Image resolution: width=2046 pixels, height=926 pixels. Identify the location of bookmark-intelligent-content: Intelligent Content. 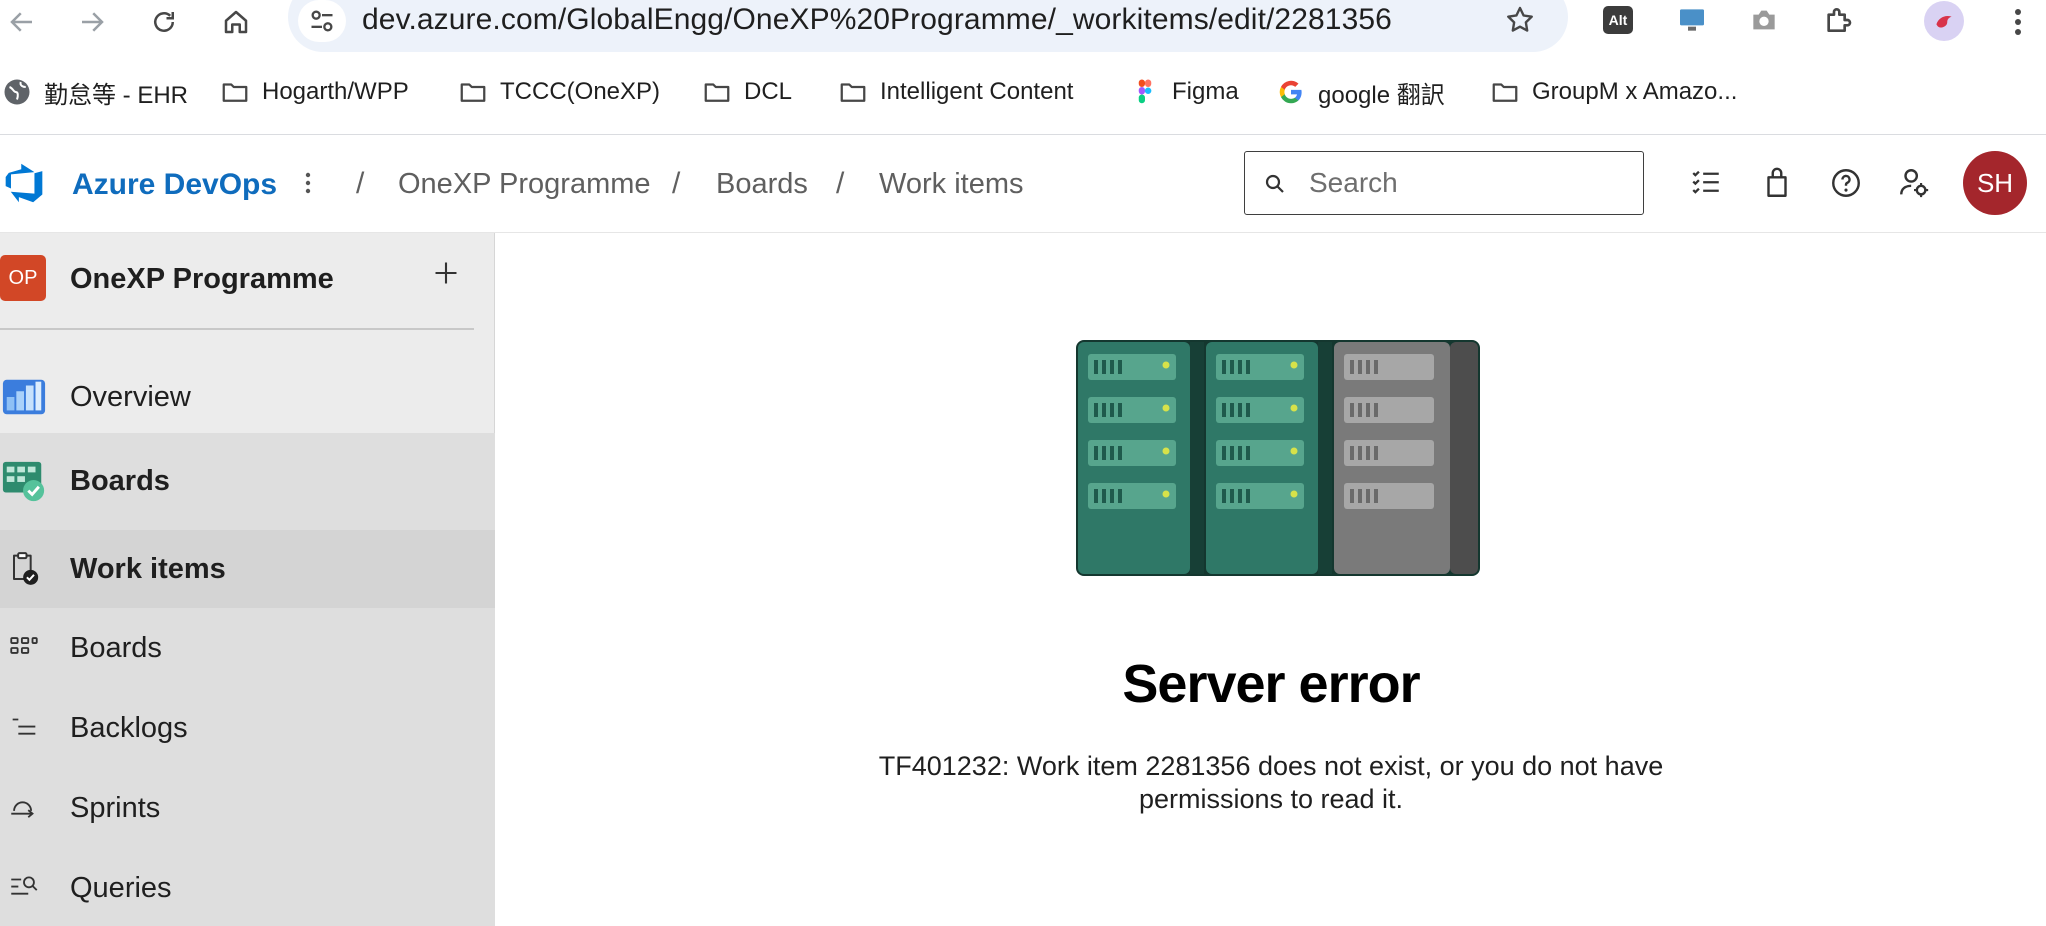
(955, 92).